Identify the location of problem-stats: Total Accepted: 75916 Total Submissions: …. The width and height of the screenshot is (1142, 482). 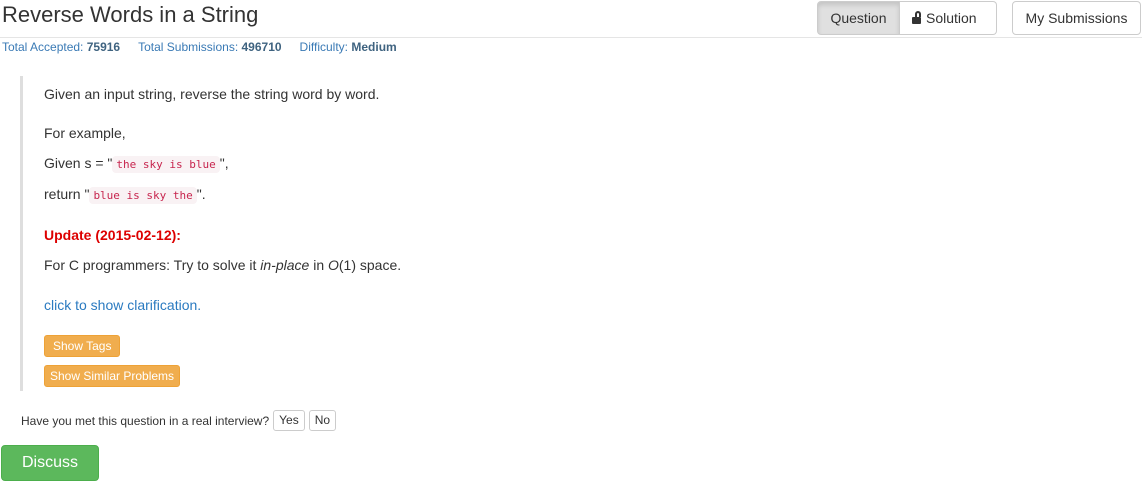
(199, 47).